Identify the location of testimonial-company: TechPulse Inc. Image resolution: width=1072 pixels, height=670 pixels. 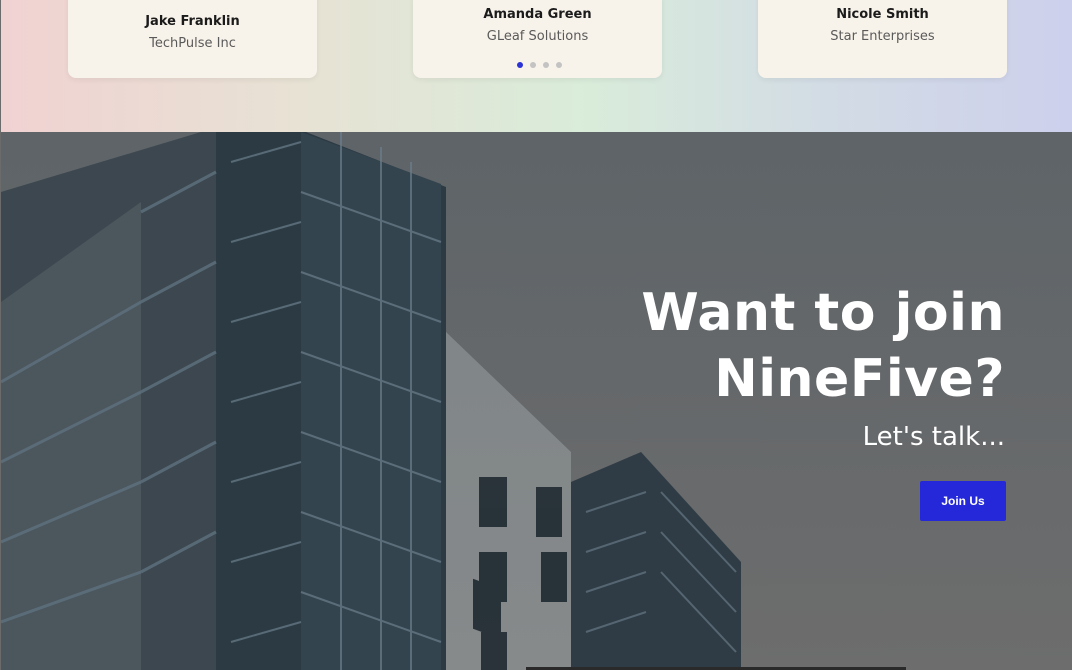
(192, 43).